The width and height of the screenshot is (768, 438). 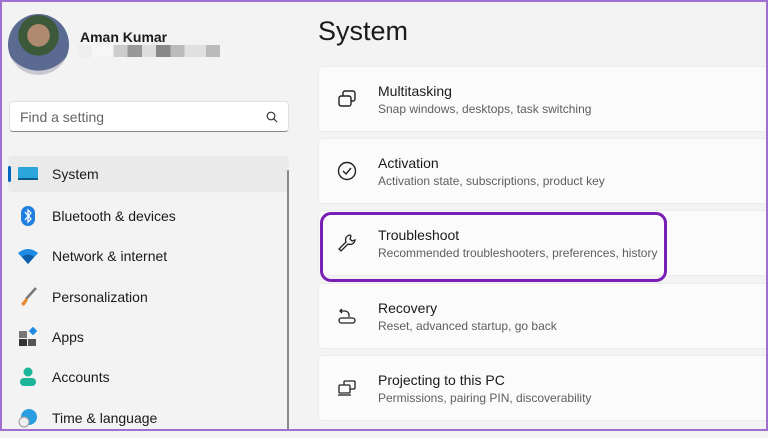 I want to click on sidebar-item-personalization: Personalization, so click(x=148, y=297).